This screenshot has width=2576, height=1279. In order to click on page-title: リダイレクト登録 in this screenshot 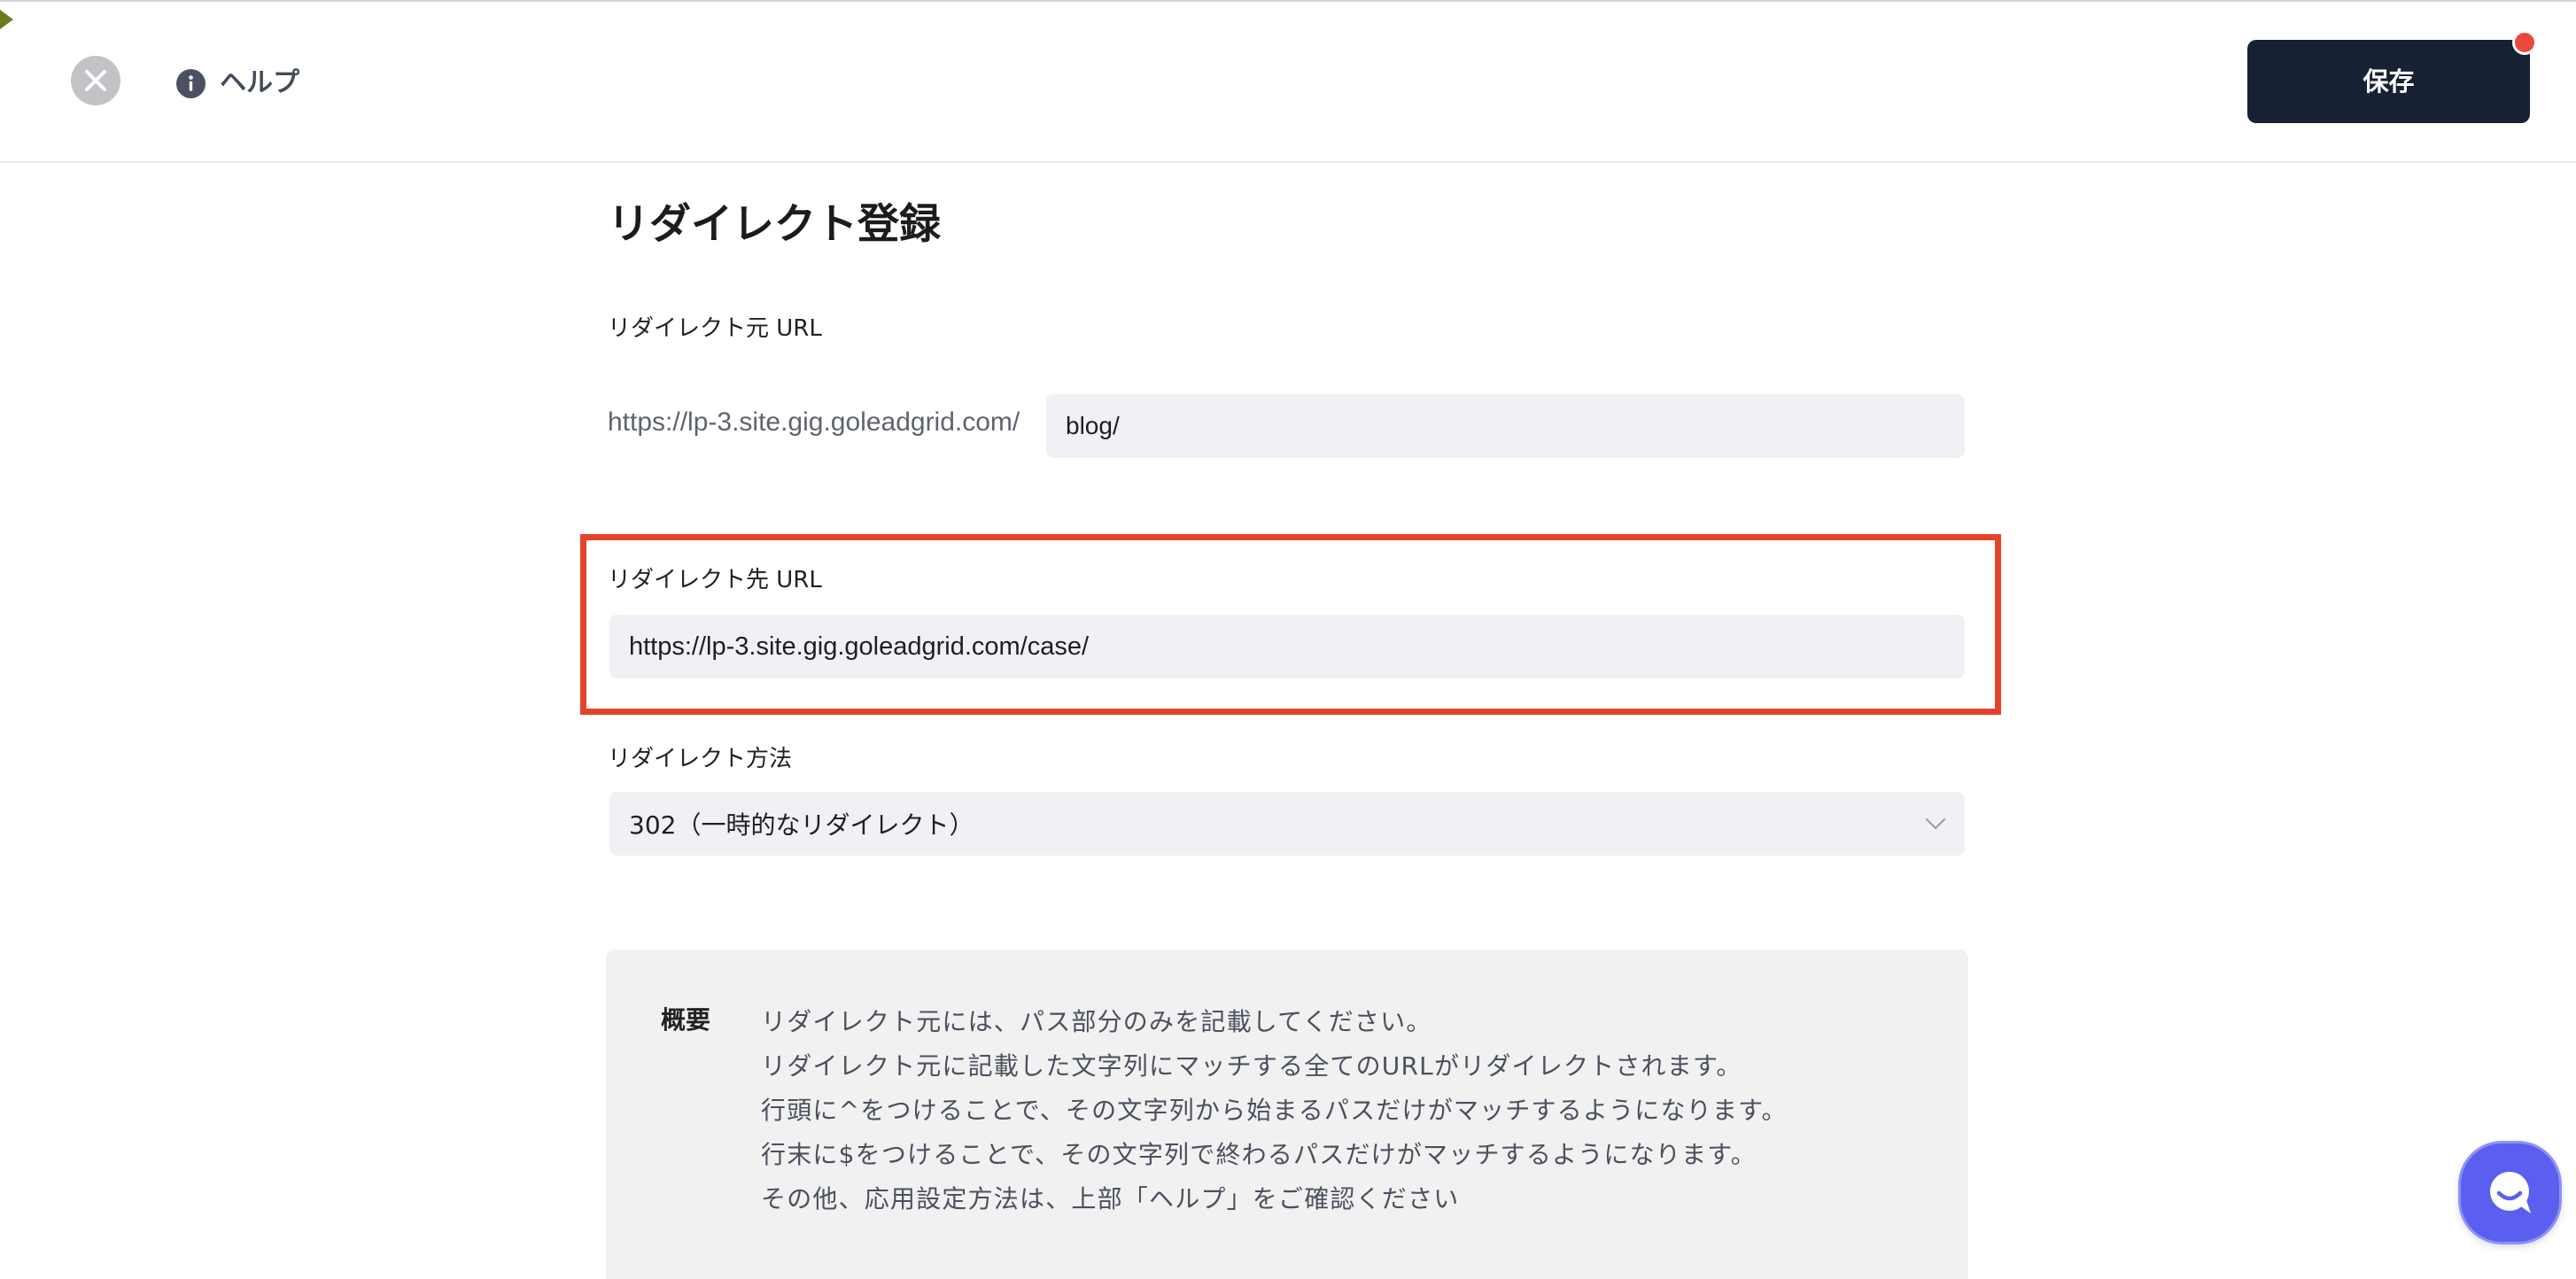, I will do `click(774, 224)`.